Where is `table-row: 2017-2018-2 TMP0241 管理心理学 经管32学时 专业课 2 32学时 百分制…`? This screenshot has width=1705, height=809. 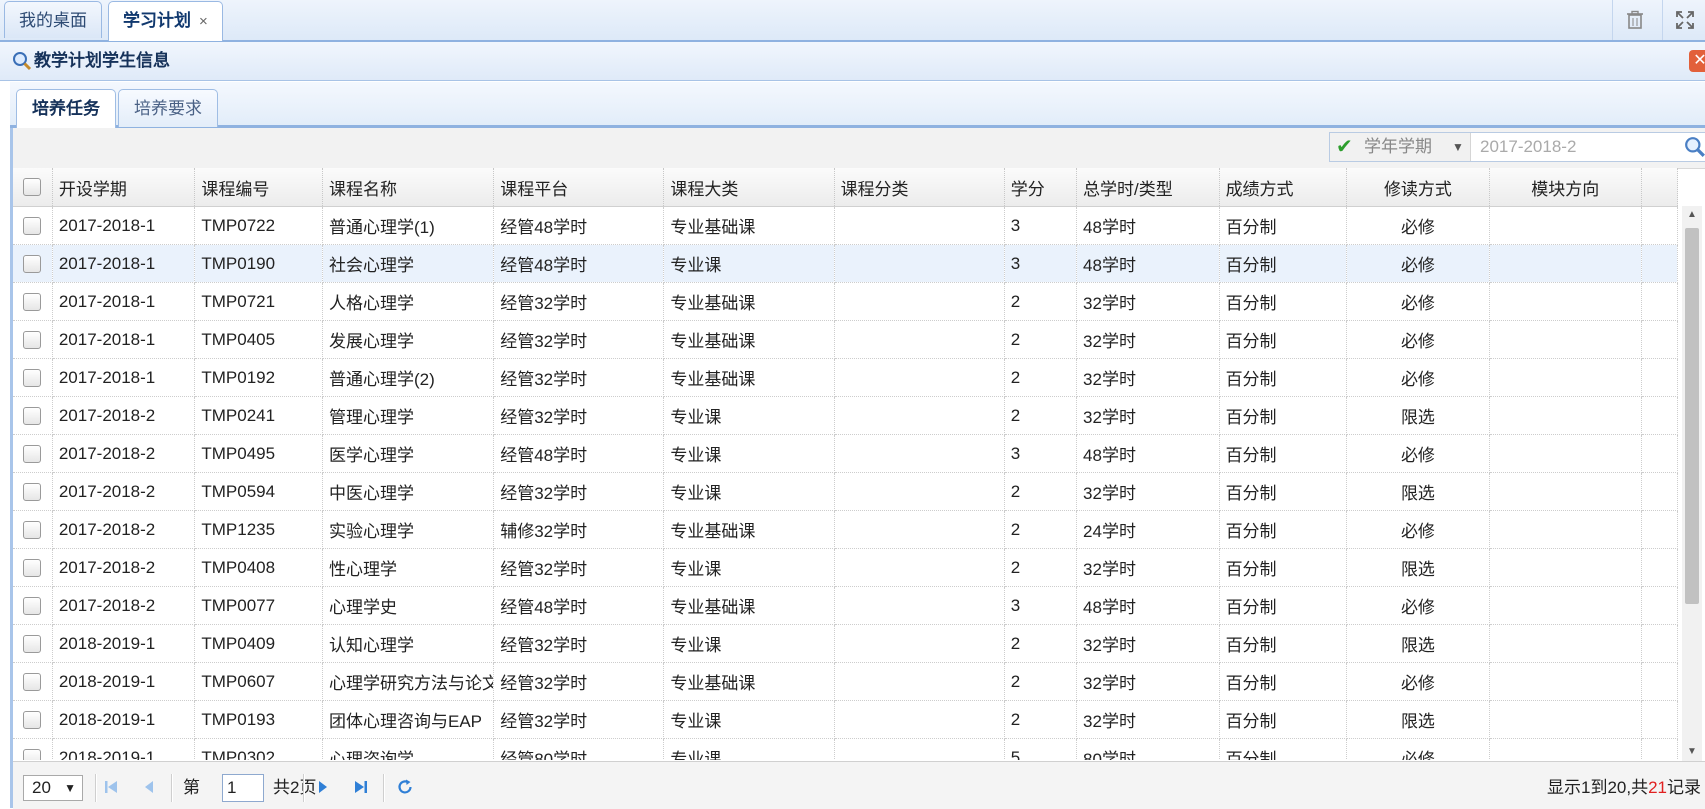 table-row: 2017-2018-2 TMP0241 管理心理学 经管32学时 专业课 2 32学时 百分制… is located at coordinates (845, 415).